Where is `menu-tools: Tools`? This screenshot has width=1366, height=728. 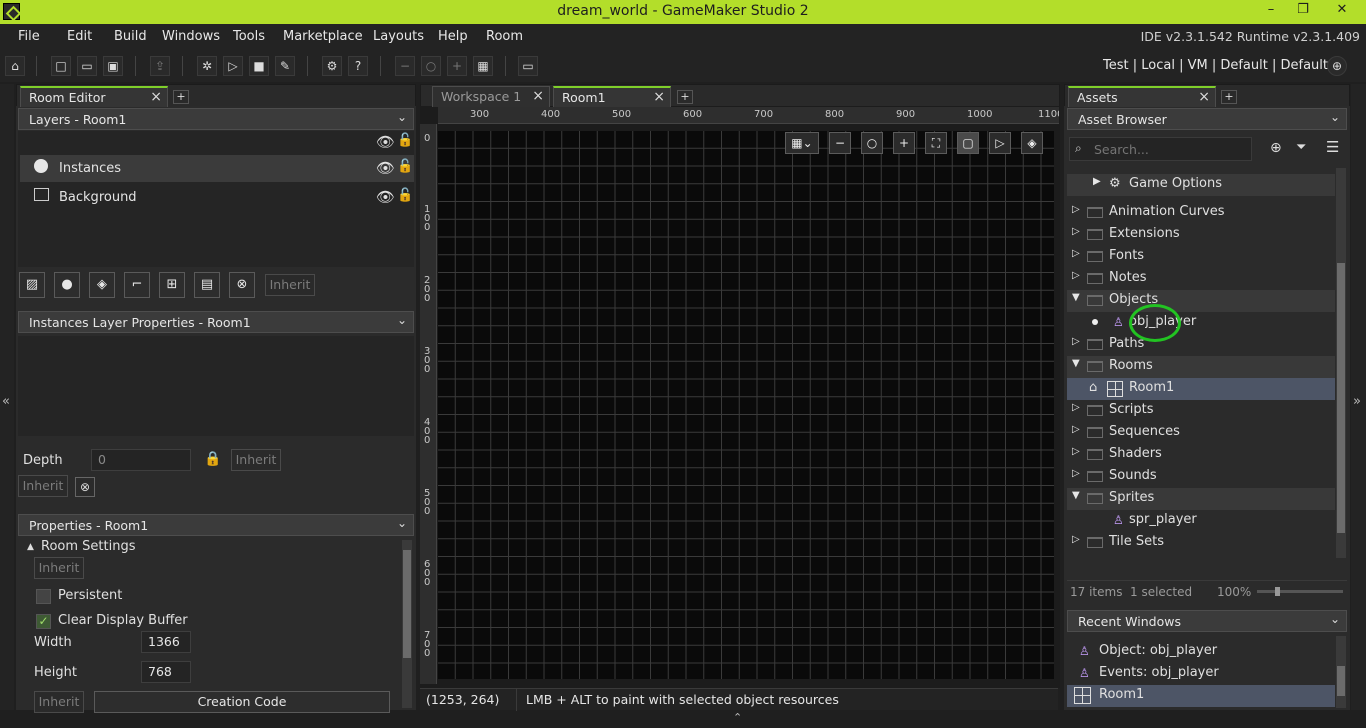
menu-tools: Tools is located at coordinates (249, 36).